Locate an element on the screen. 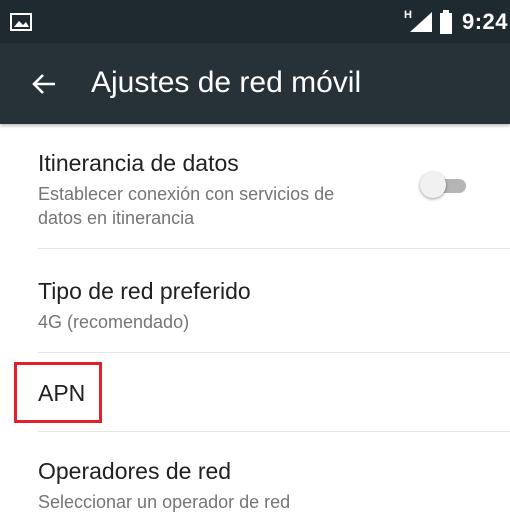 The width and height of the screenshot is (510, 531). apn-highlight-box is located at coordinates (58, 392).